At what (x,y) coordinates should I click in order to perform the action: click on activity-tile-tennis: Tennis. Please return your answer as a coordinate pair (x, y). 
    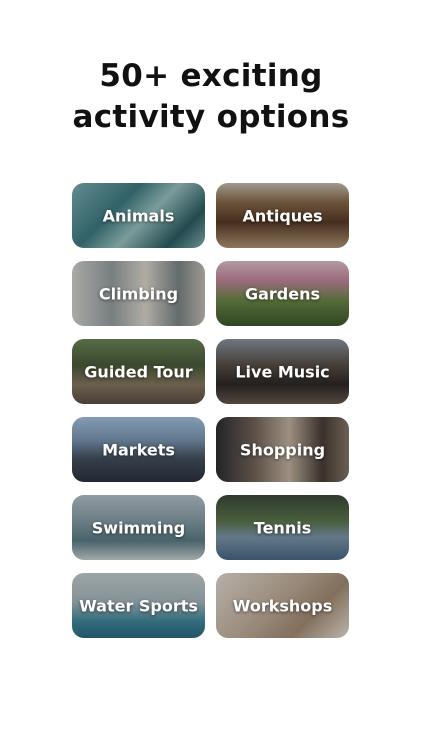
    Looking at the image, I should click on (282, 527).